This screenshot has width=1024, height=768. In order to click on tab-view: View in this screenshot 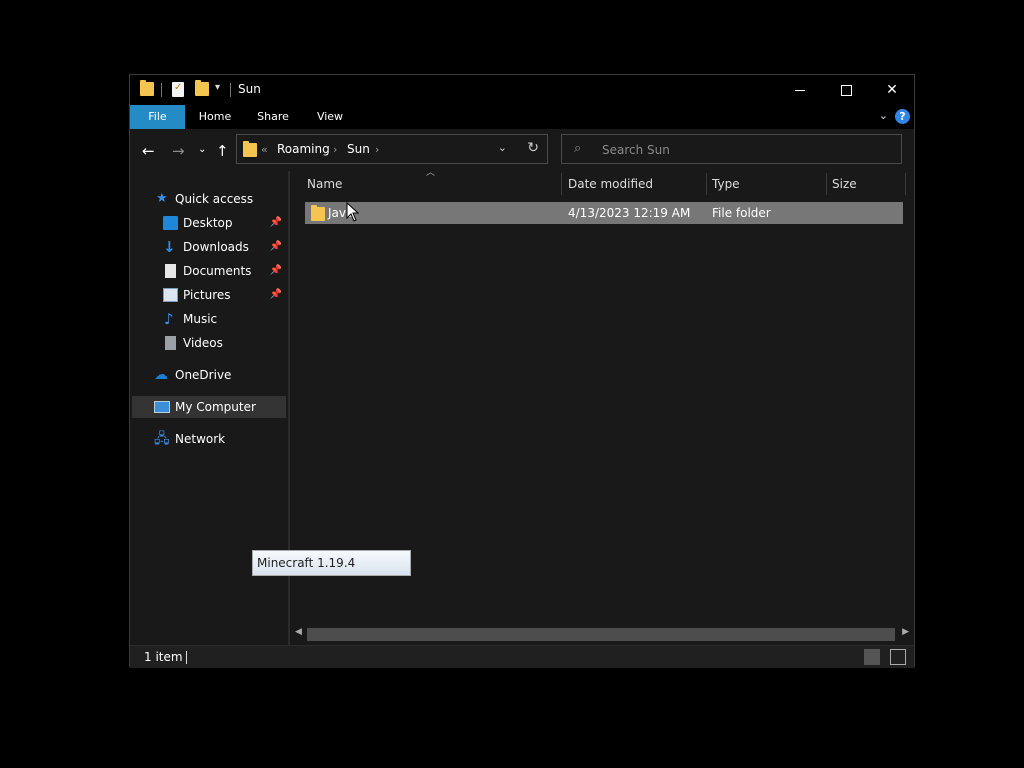, I will do `click(330, 117)`.